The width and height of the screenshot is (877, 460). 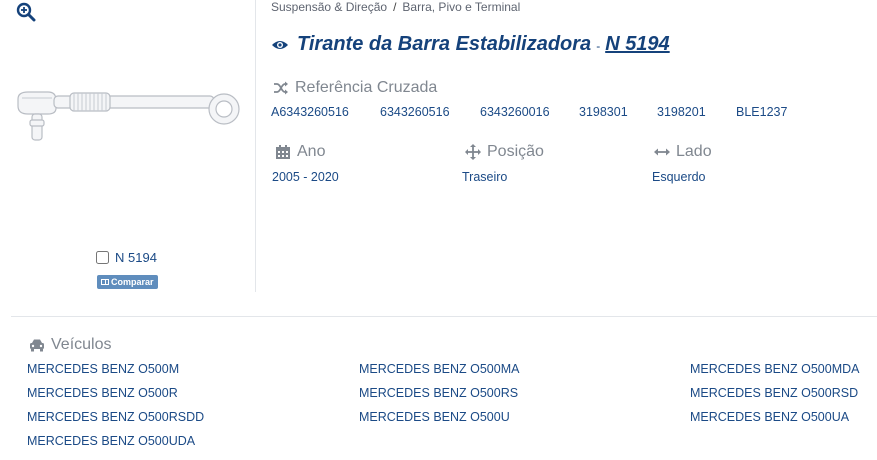 What do you see at coordinates (132, 282) in the screenshot?
I see `compare-button-label: Comparar` at bounding box center [132, 282].